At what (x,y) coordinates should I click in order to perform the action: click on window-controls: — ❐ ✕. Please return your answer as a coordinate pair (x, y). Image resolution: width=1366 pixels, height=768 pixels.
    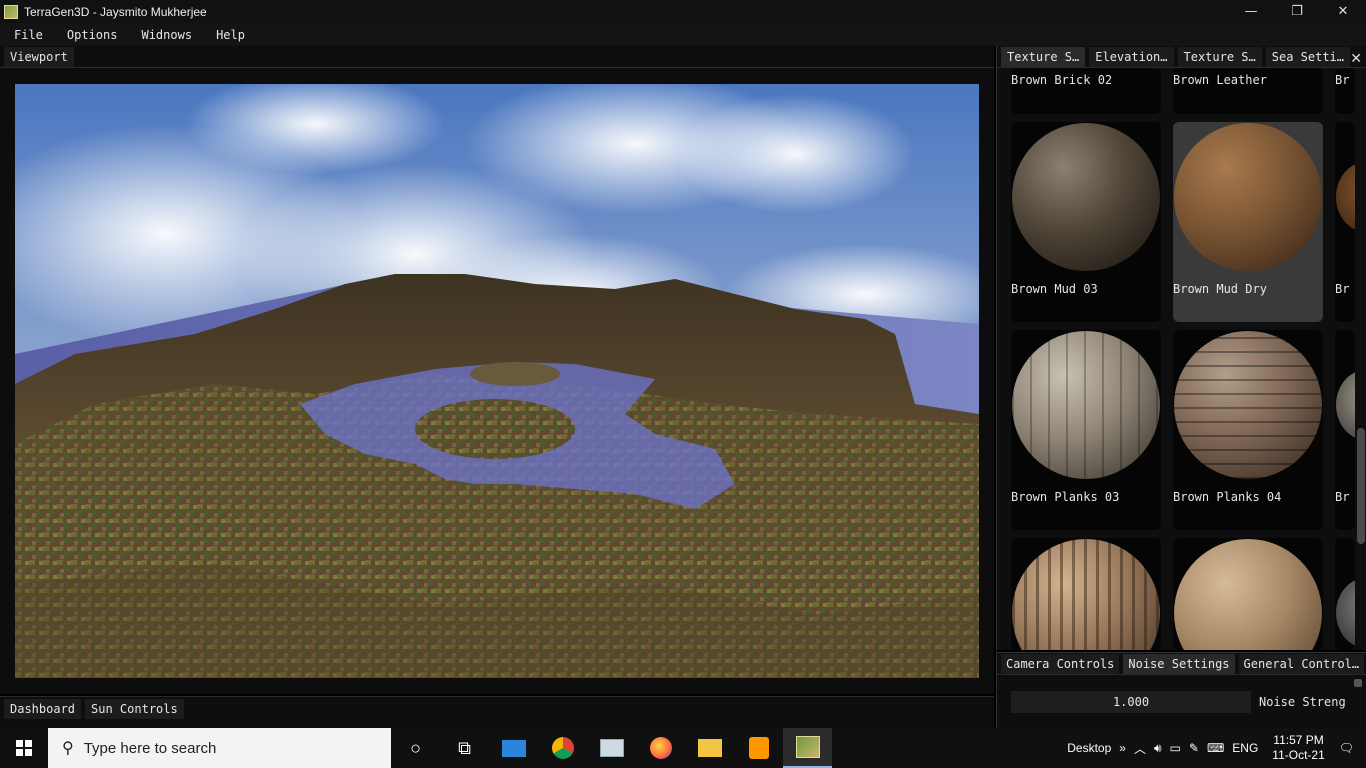
    Looking at the image, I should click on (1297, 11).